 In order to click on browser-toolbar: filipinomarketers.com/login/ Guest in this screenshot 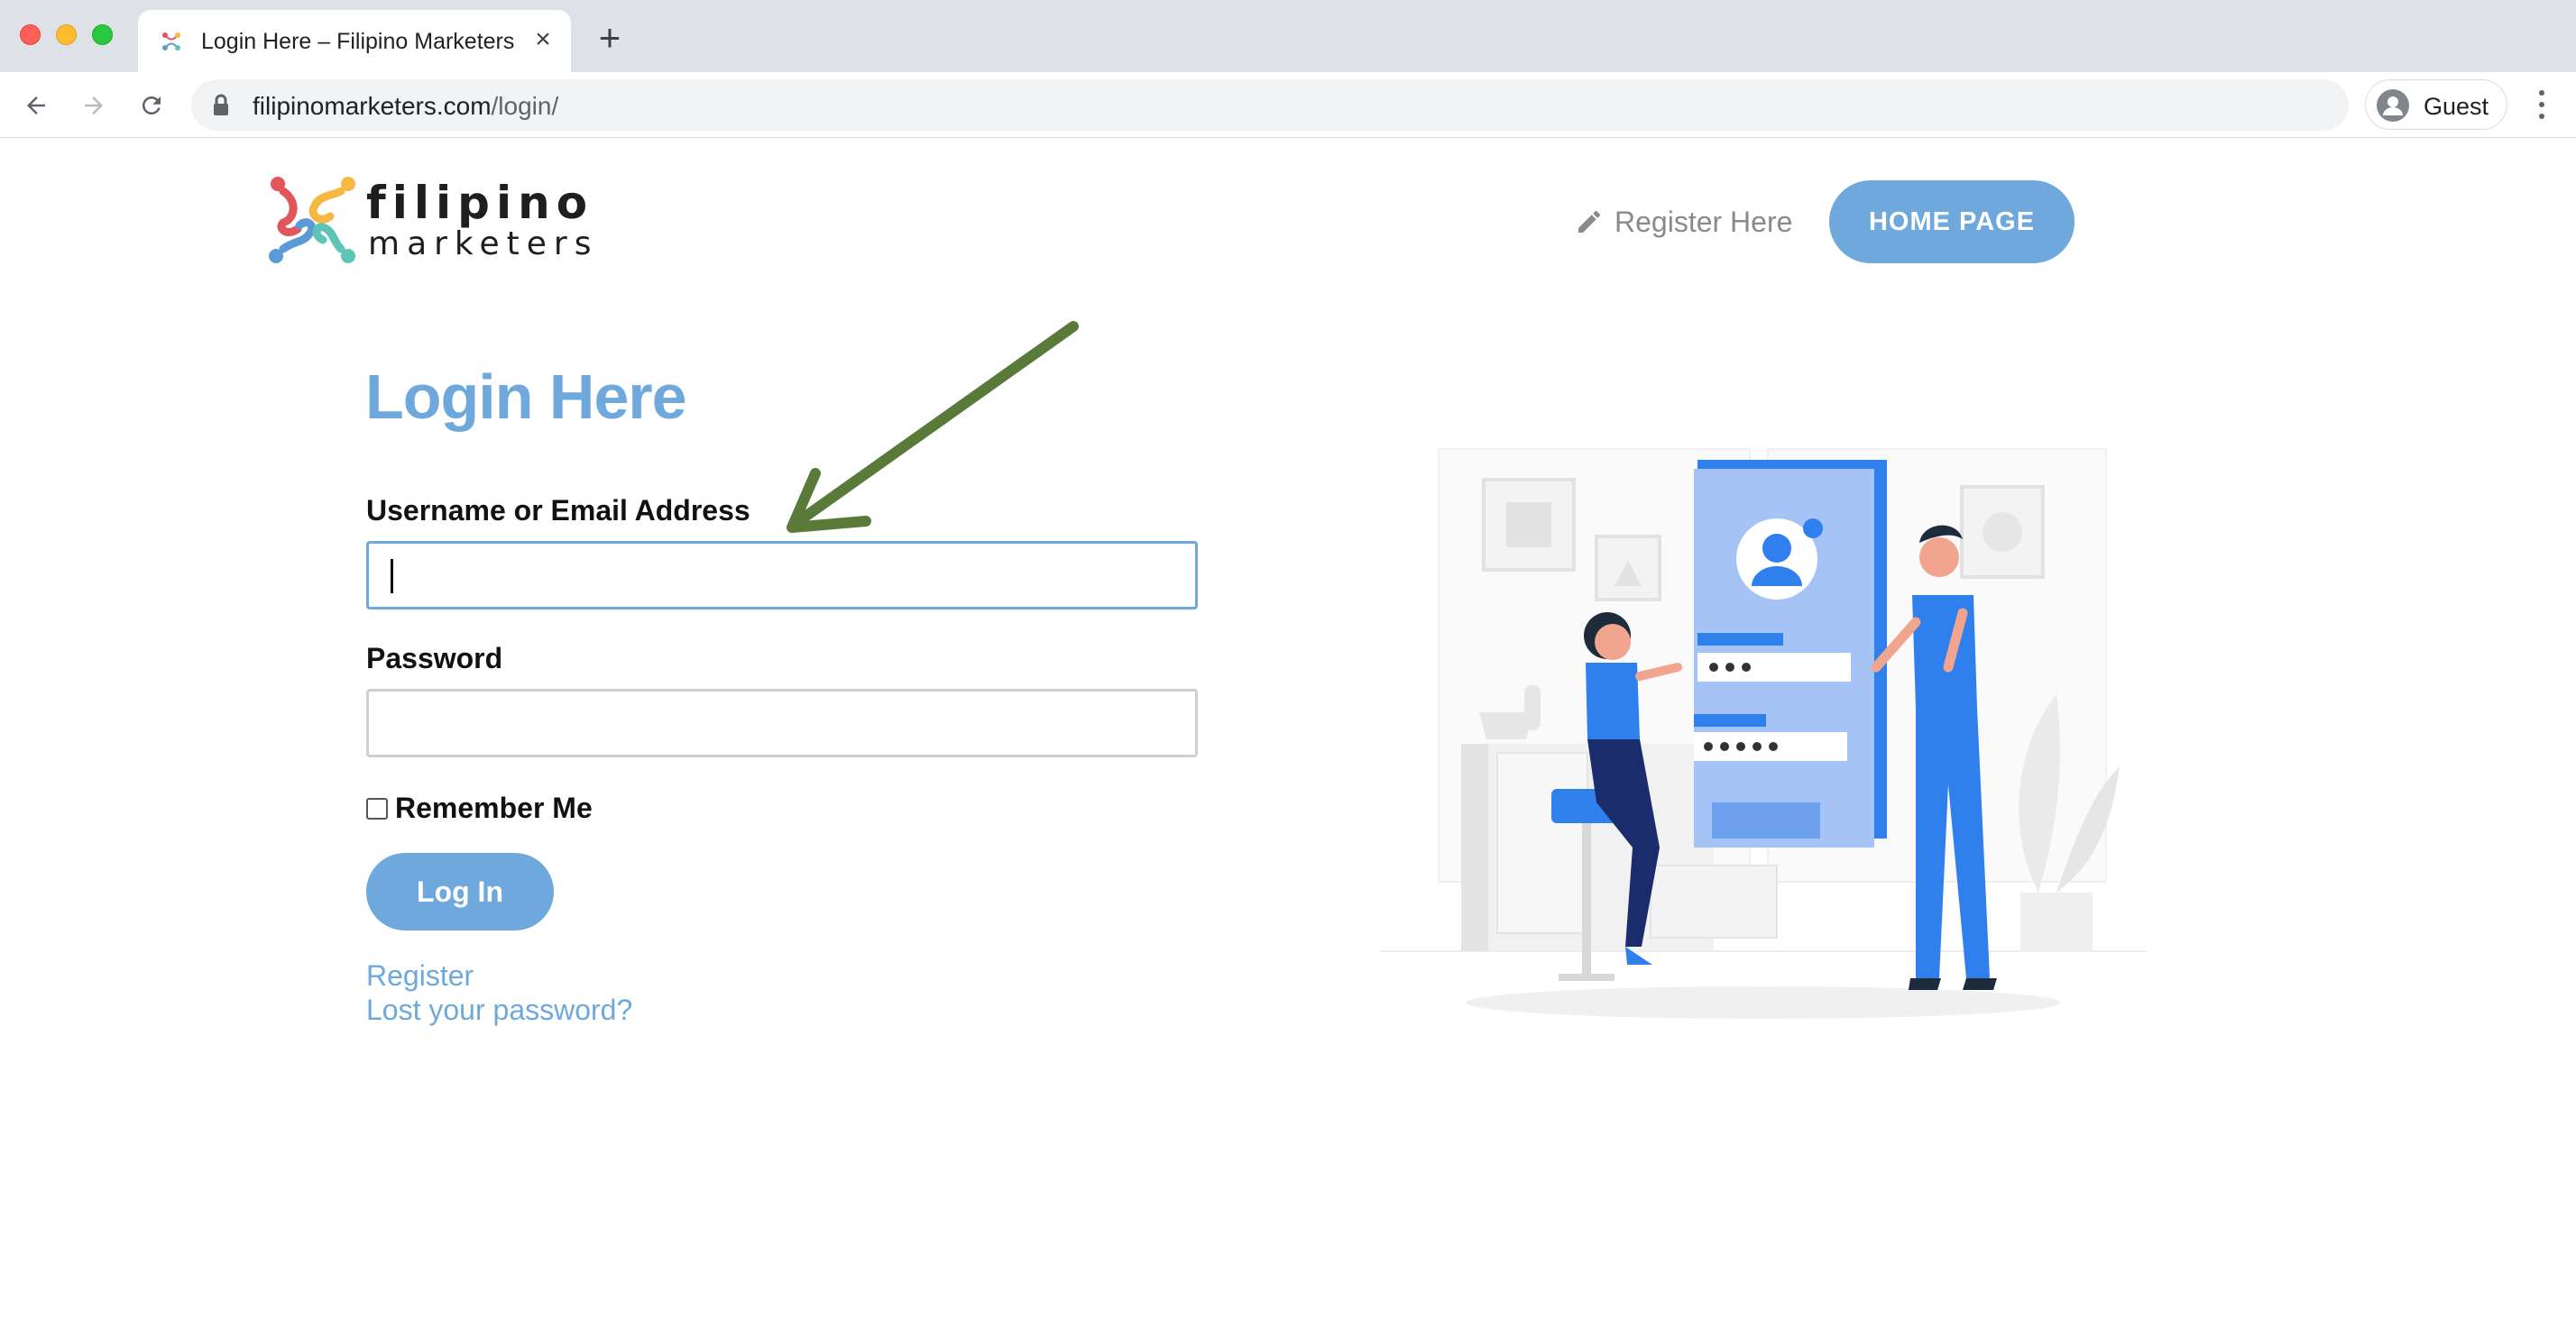, I will do `click(1288, 105)`.